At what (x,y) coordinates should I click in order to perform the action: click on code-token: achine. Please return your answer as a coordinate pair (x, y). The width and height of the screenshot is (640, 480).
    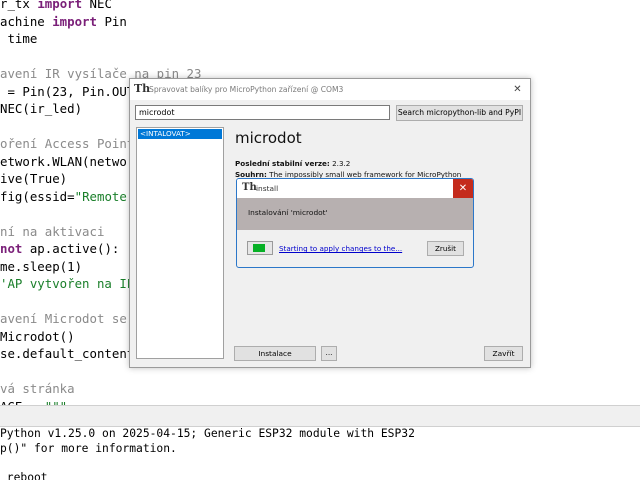
    Looking at the image, I should click on (26, 21).